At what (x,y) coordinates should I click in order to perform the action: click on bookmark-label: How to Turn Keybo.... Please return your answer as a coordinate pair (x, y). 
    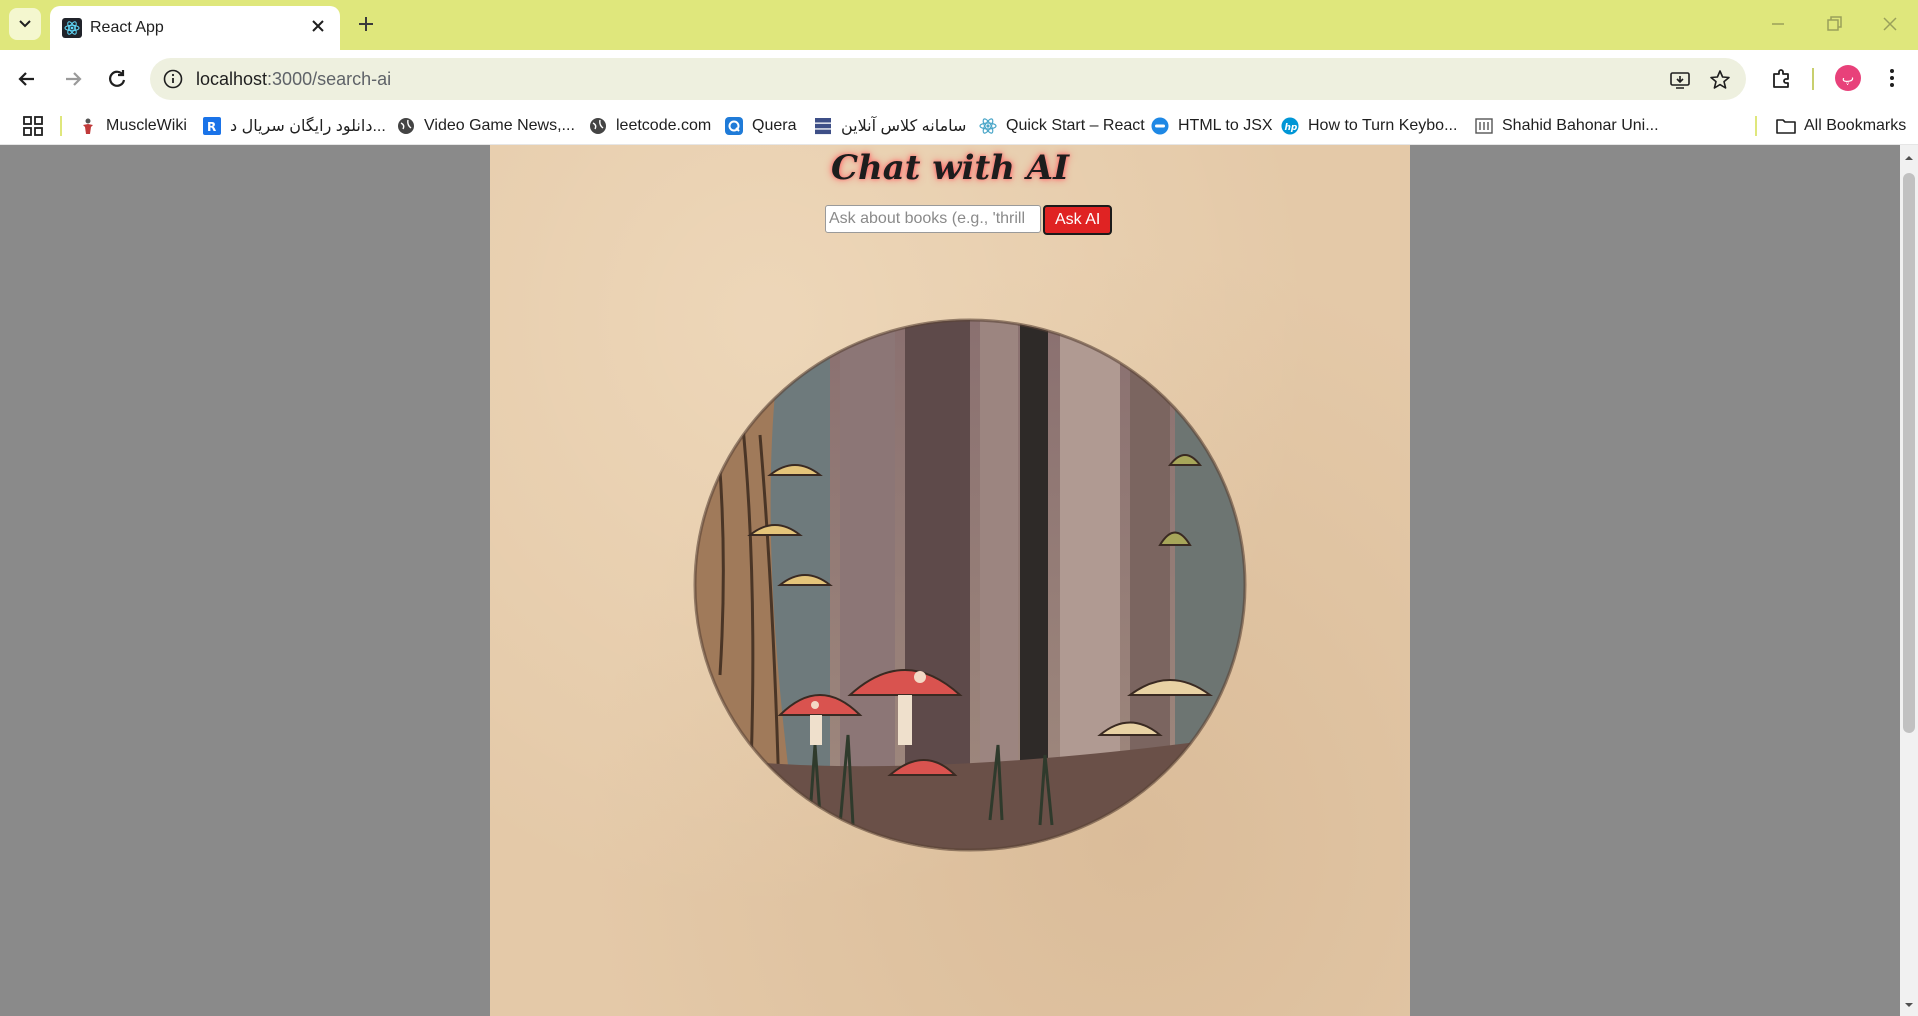
    Looking at the image, I should click on (1383, 125).